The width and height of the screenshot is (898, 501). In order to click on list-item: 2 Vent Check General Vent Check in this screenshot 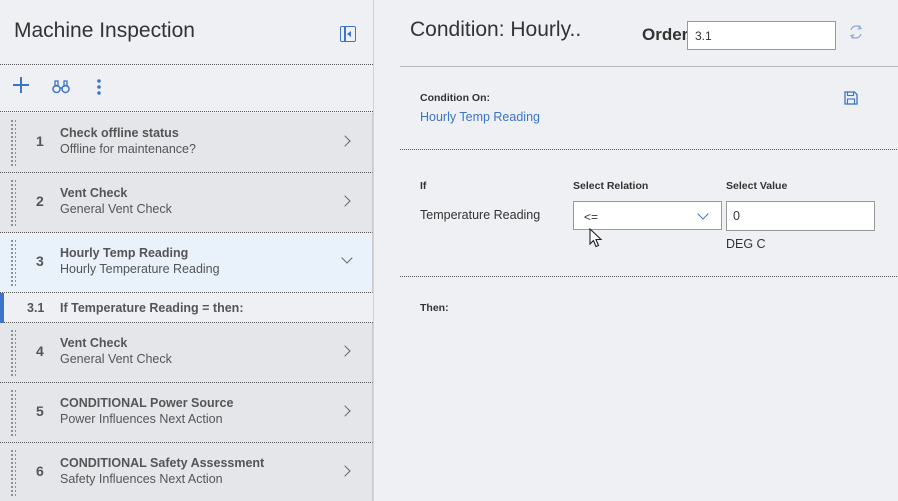, I will do `click(186, 203)`.